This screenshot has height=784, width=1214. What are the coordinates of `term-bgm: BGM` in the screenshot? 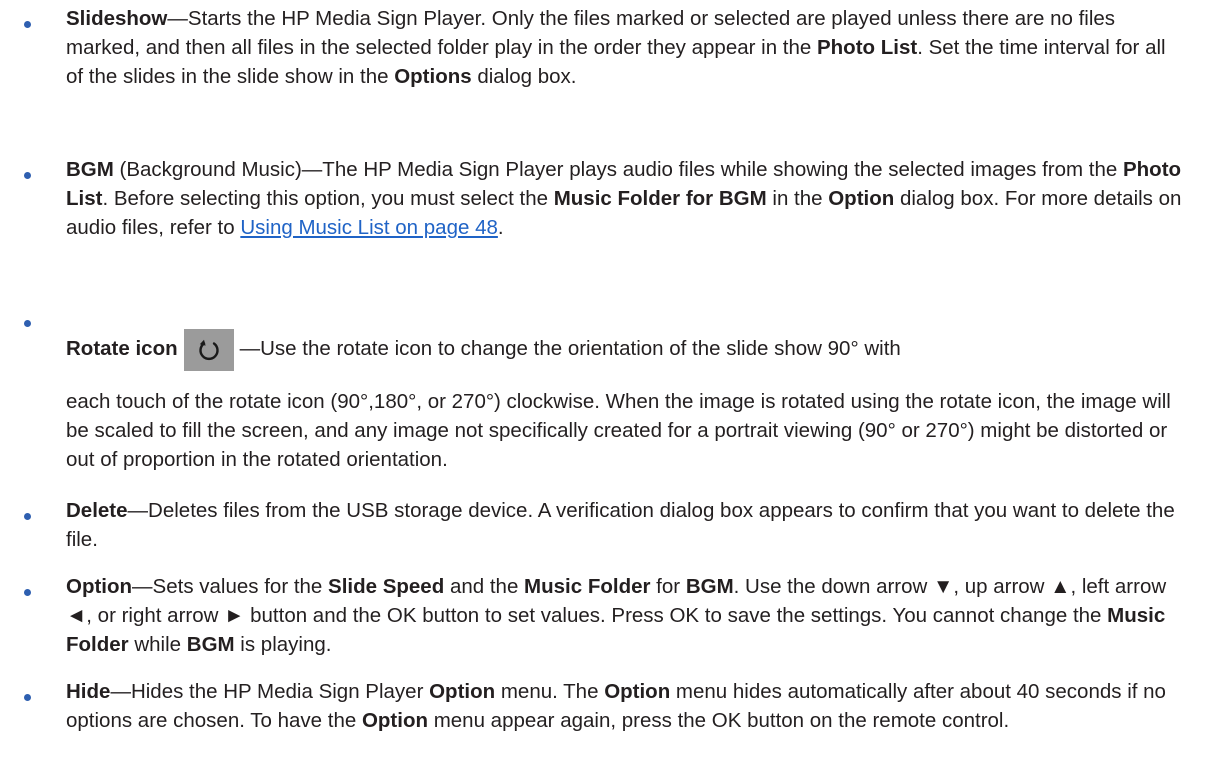 It's located at (90, 169).